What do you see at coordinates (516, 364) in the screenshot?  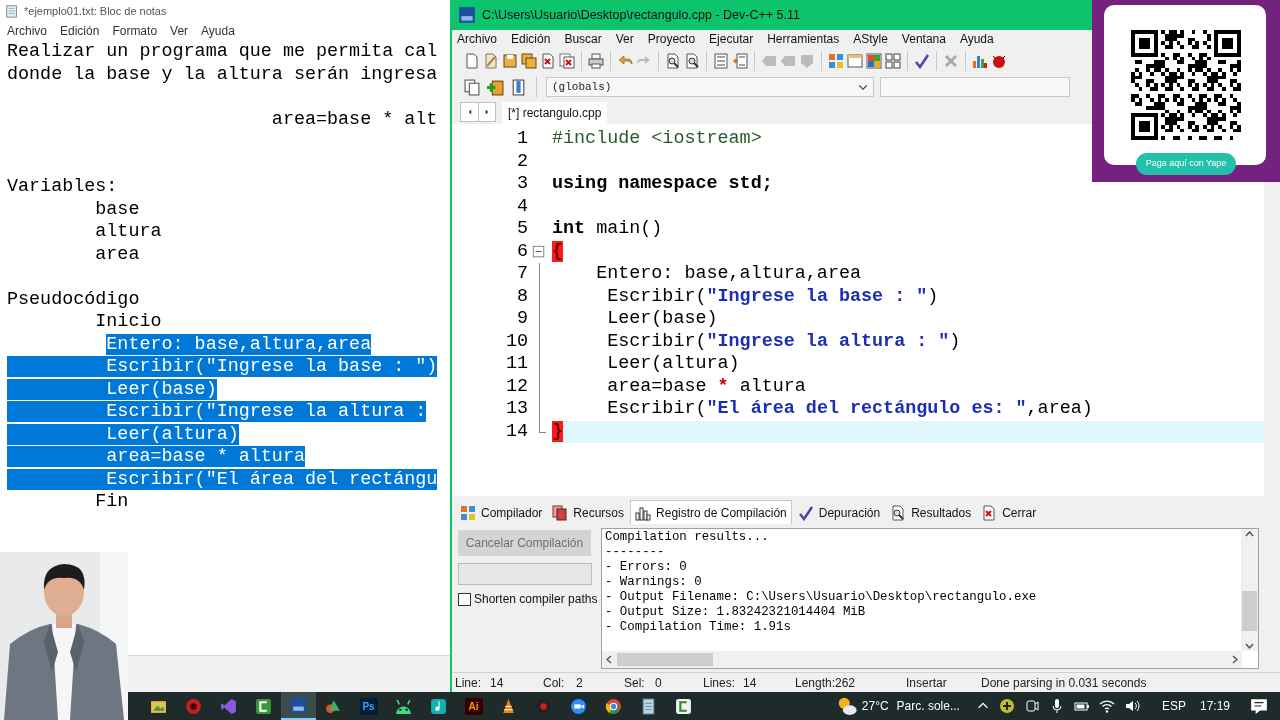 I see `line-number: 11` at bounding box center [516, 364].